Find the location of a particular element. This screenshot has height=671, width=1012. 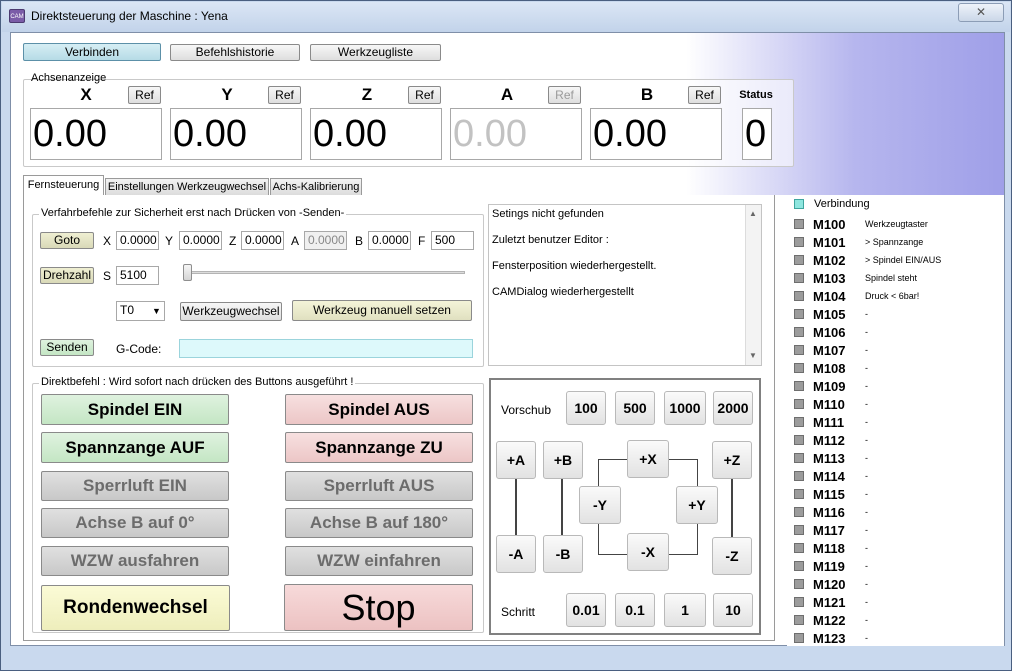

speed-button: Drehzahl is located at coordinates (67, 275).